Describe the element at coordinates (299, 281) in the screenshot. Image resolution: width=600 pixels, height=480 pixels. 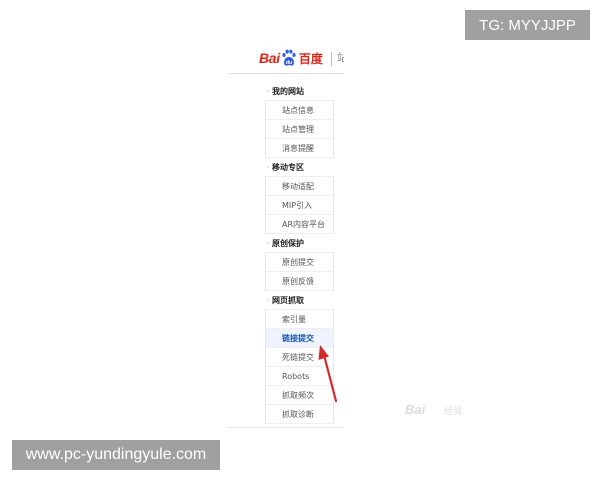
I see `sidebar-item: 原创反馈` at that location.